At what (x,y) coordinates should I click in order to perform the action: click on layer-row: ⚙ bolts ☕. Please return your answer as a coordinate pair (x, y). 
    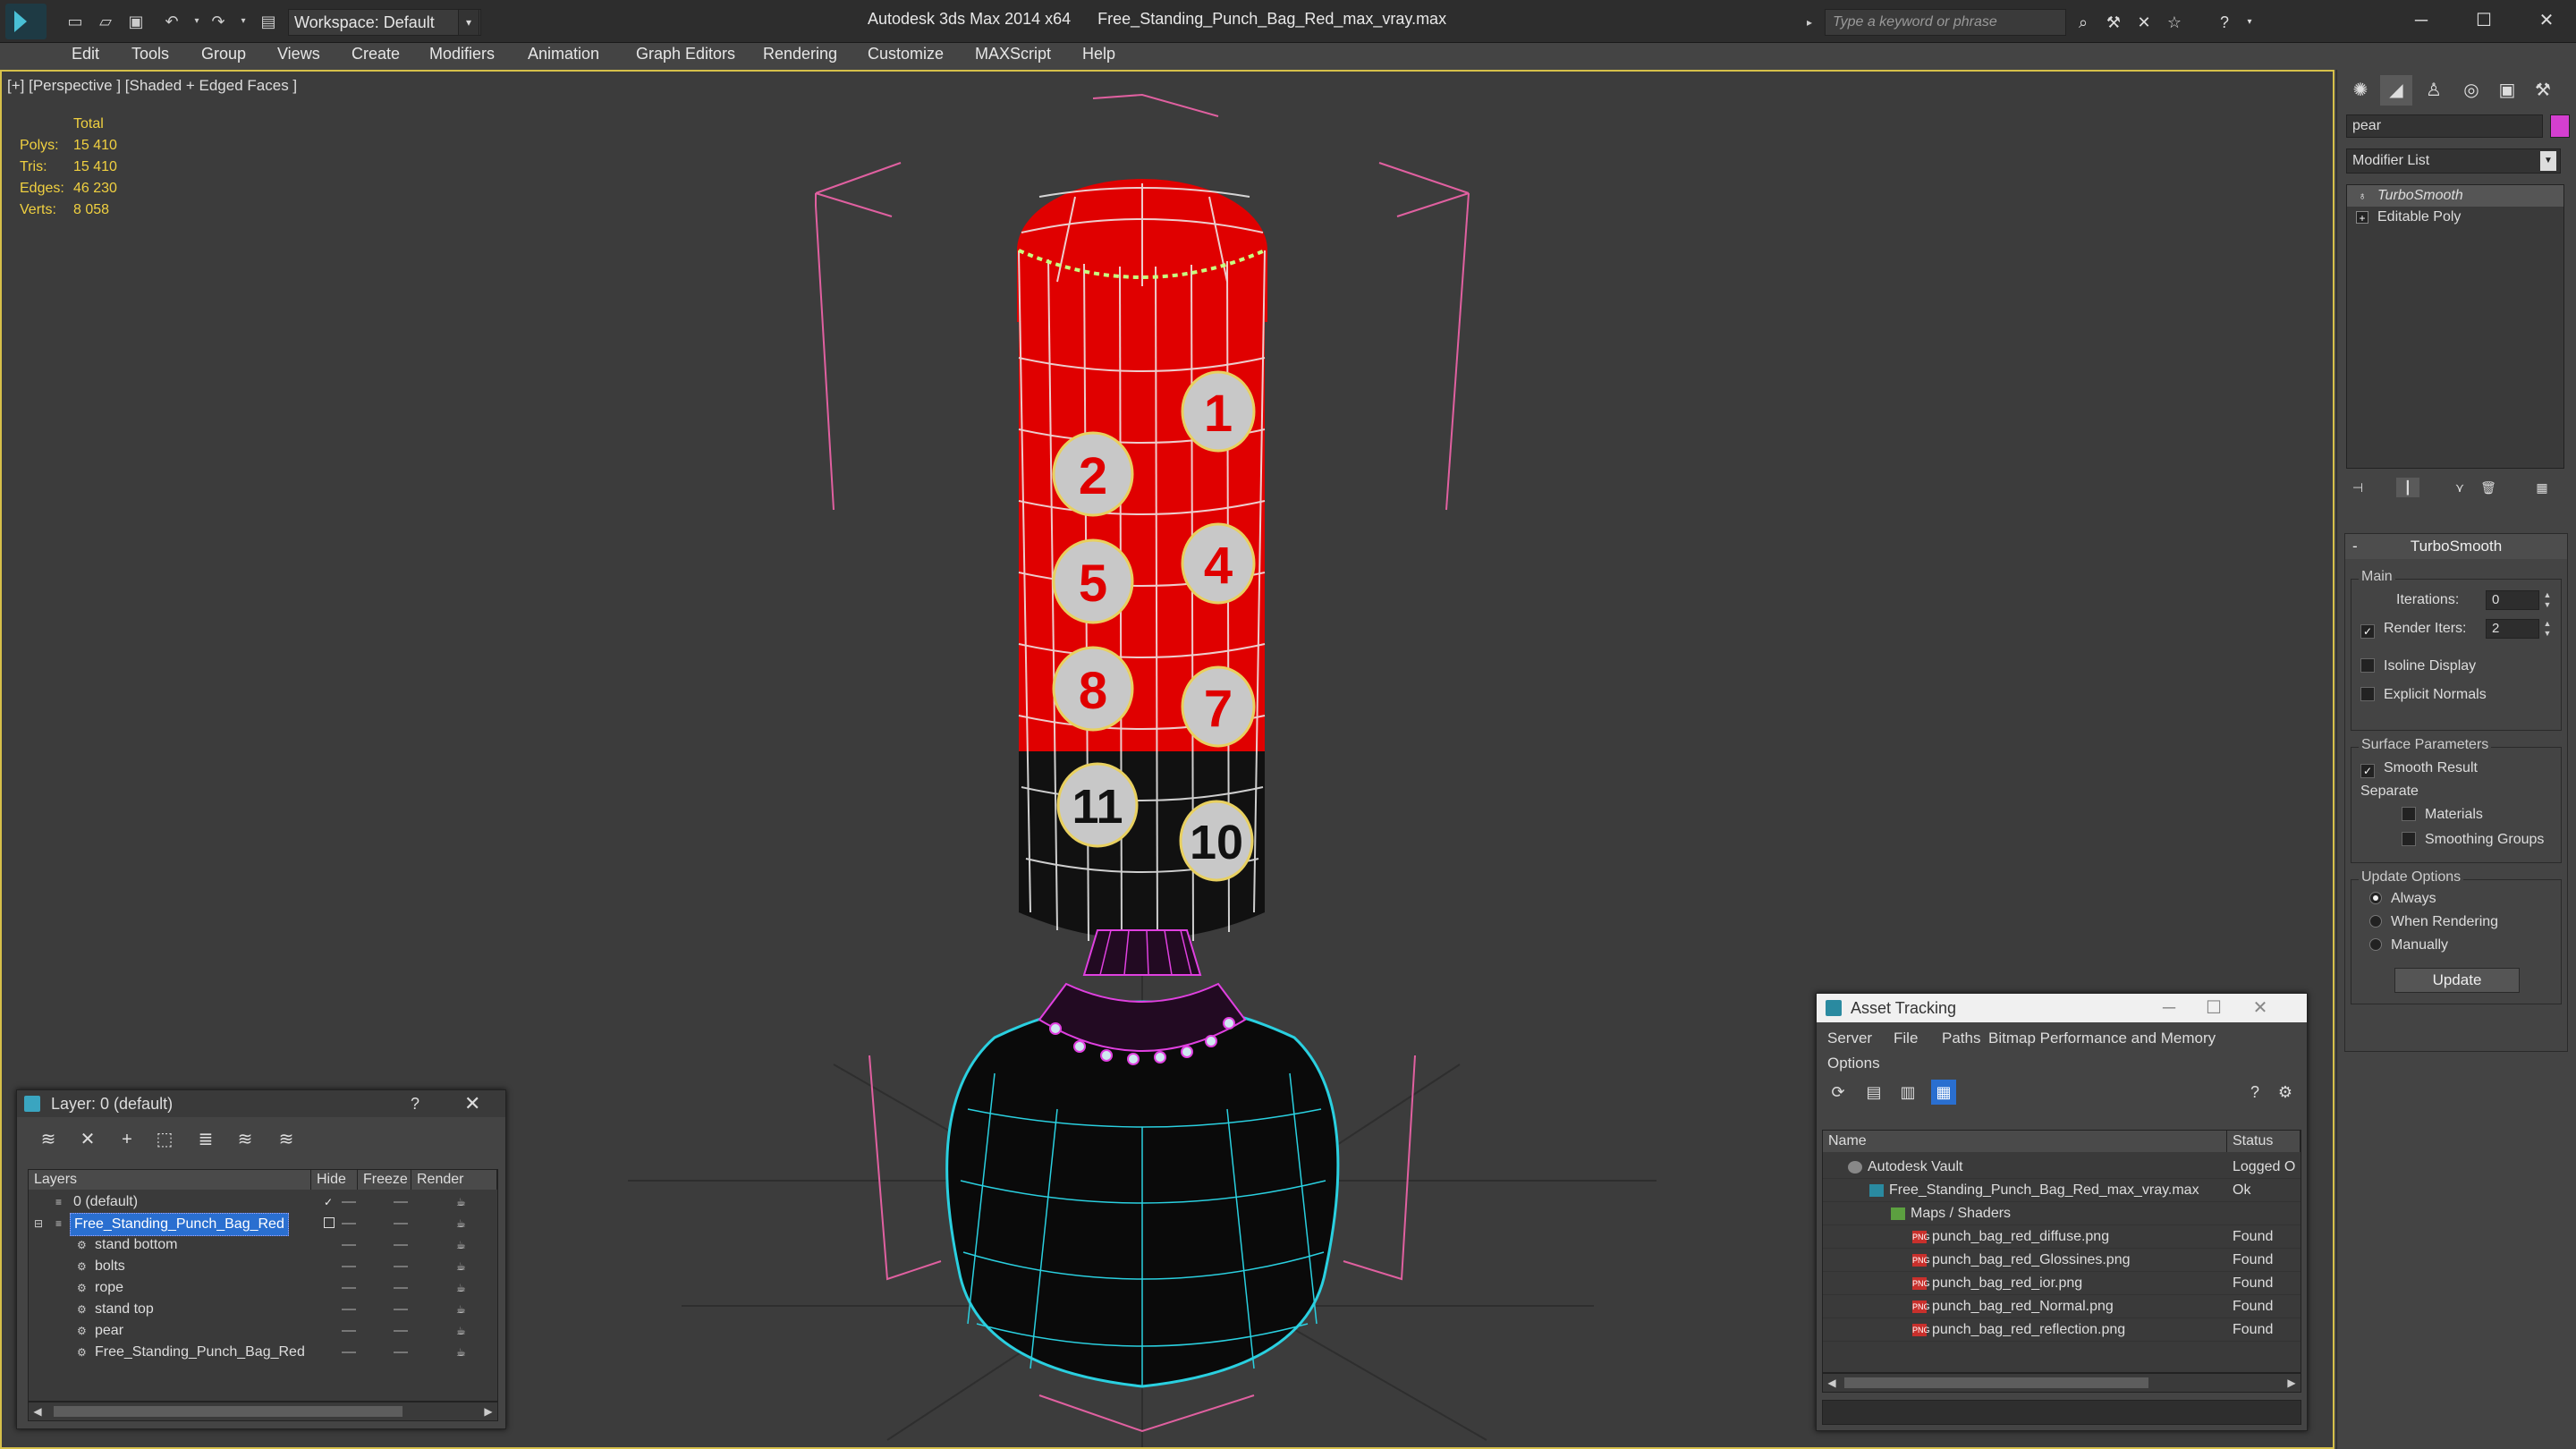
    Looking at the image, I should click on (263, 1266).